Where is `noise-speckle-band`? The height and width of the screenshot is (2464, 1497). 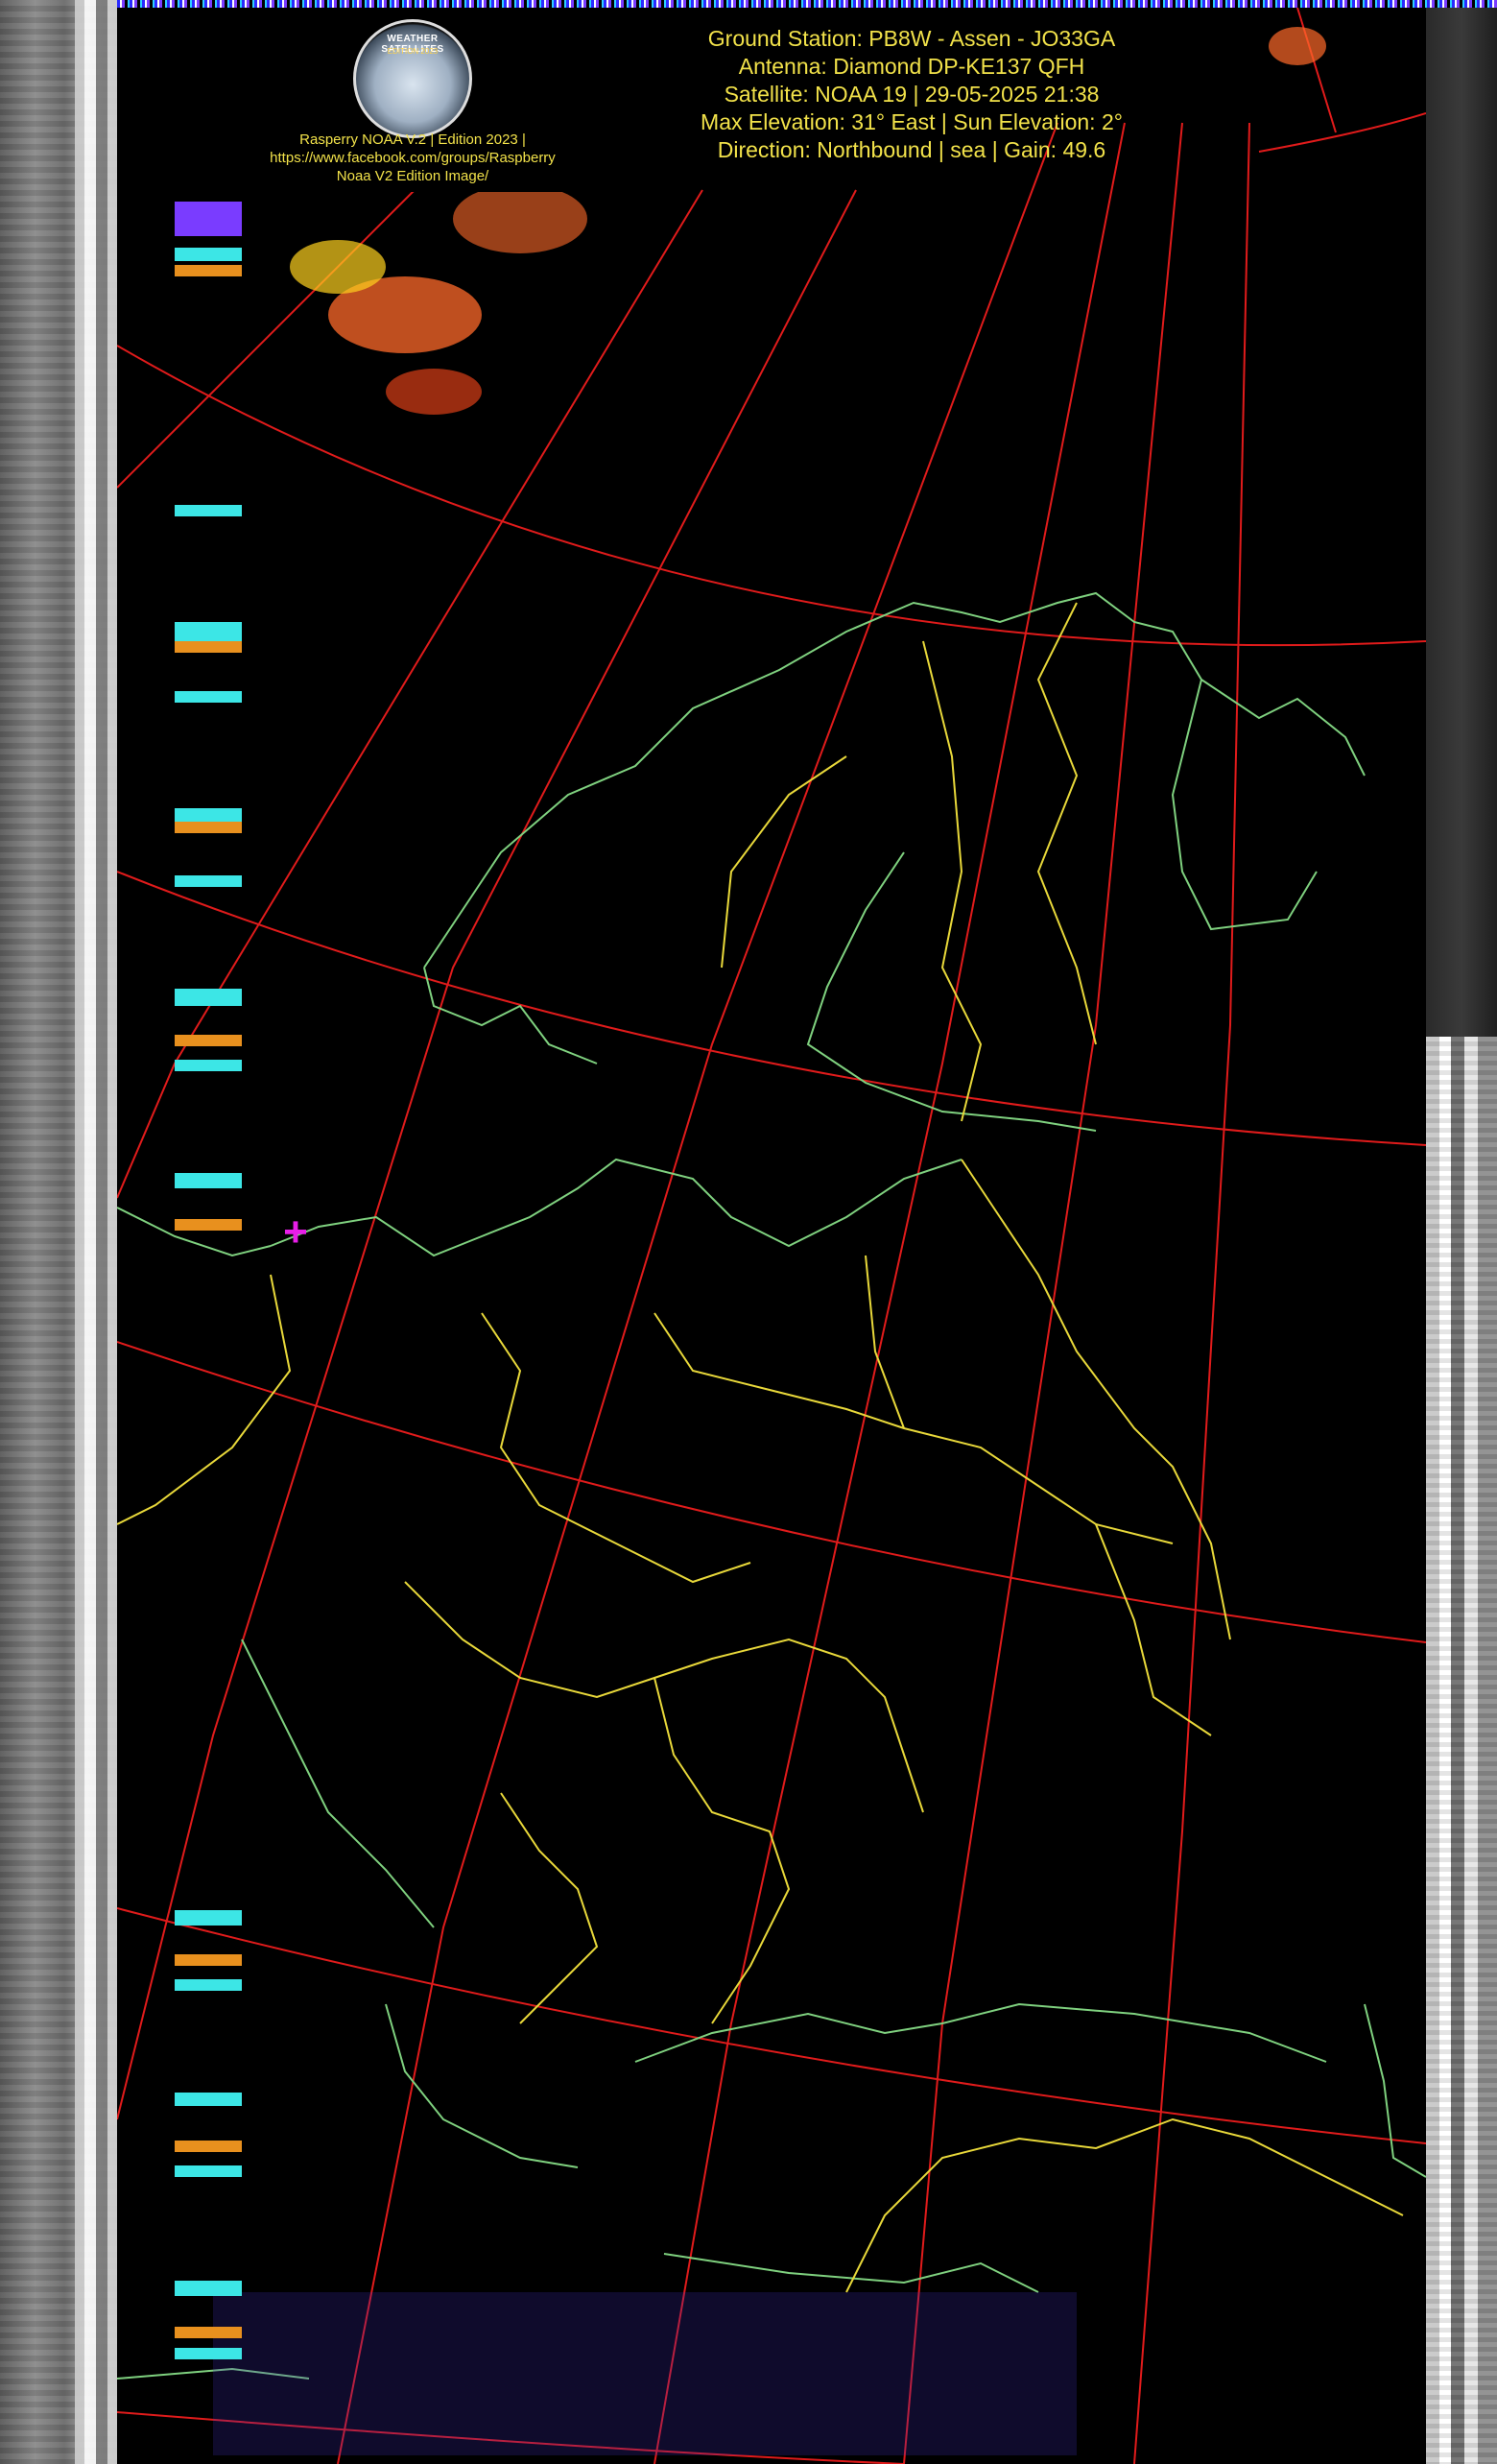 noise-speckle-band is located at coordinates (645, 2373).